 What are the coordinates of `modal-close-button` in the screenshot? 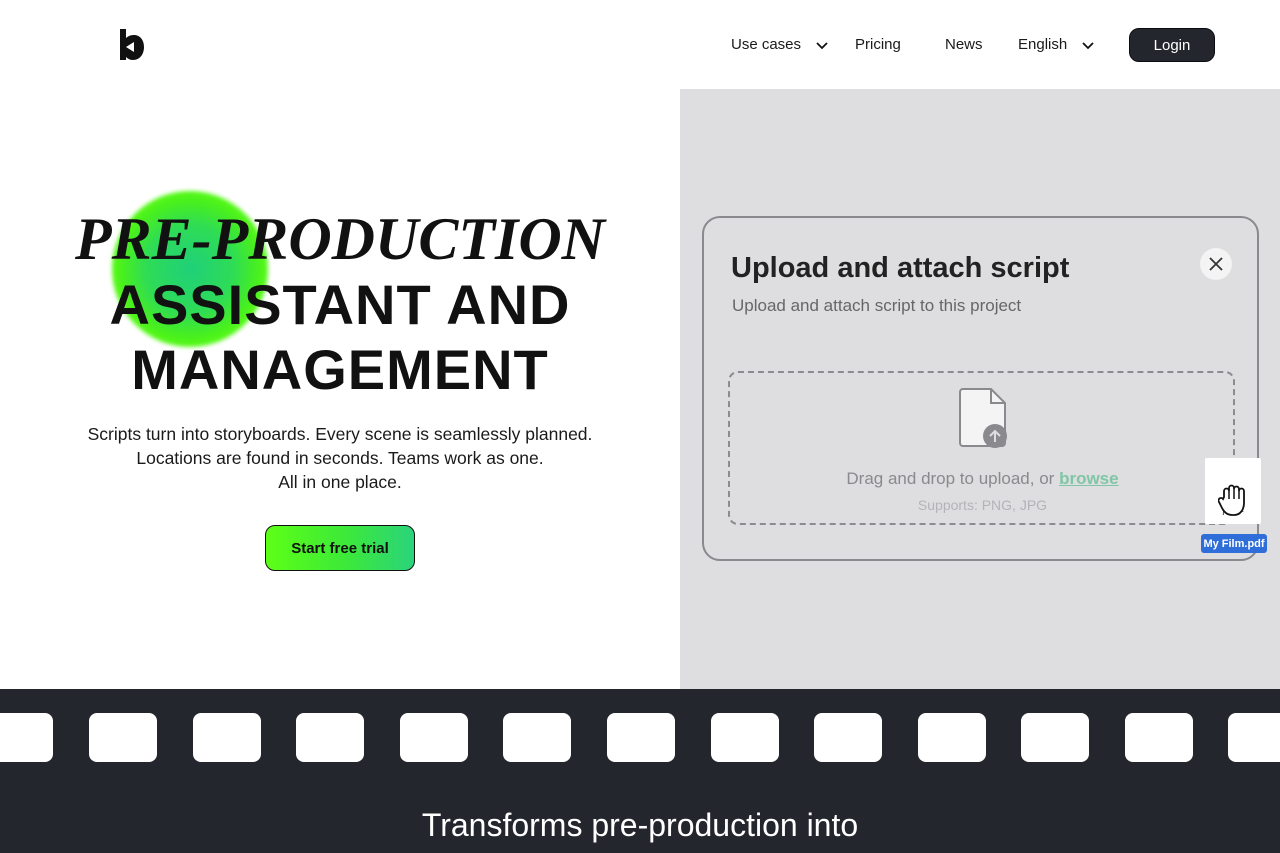 It's located at (1216, 264).